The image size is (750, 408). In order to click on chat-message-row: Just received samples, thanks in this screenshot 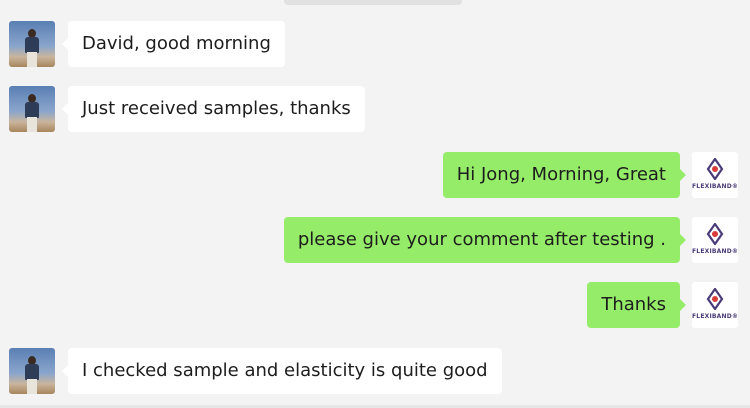, I will do `click(375, 110)`.